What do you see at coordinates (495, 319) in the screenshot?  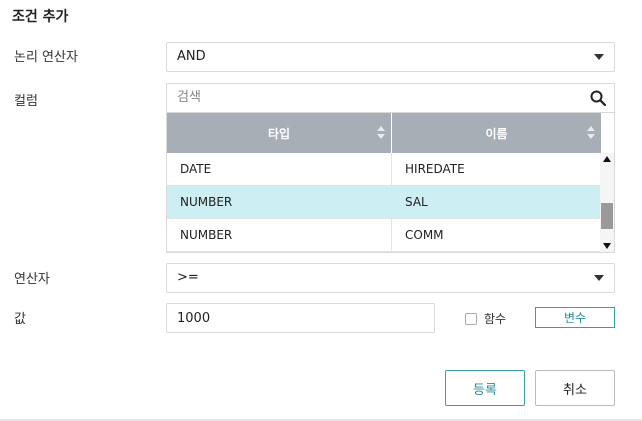 I see `function-checkbox-label: 함수` at bounding box center [495, 319].